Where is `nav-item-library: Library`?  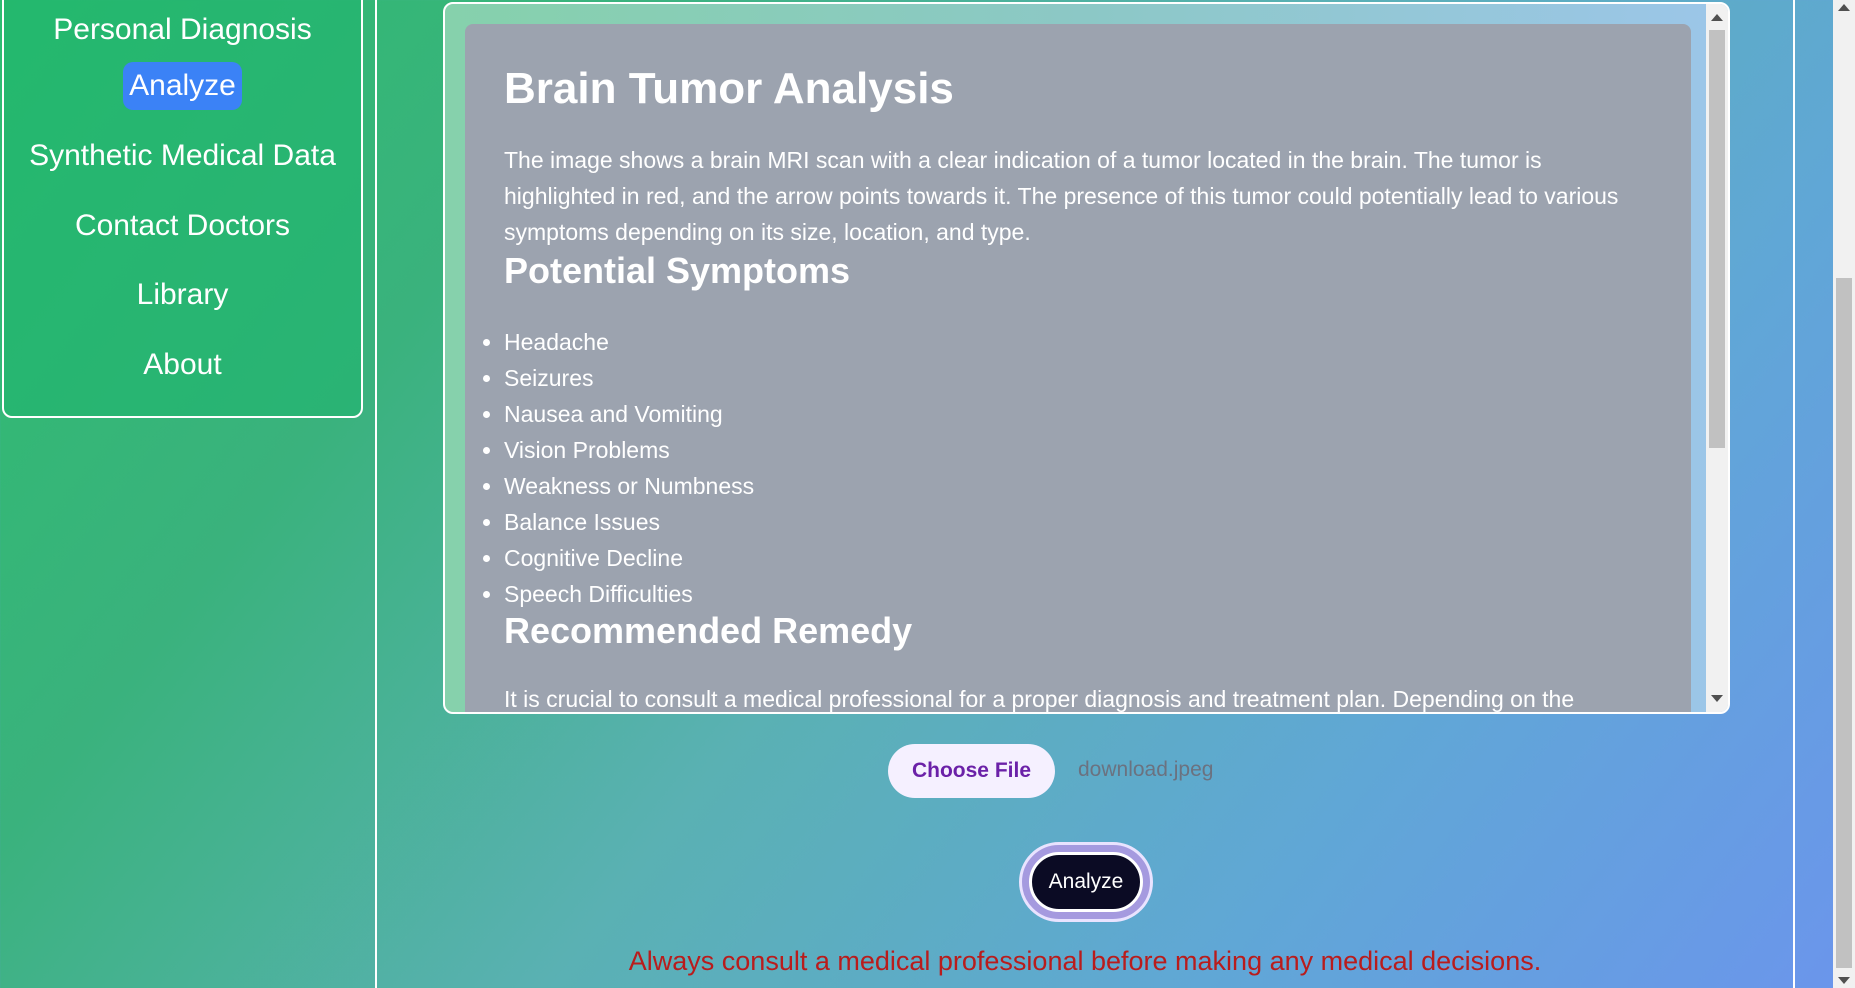
nav-item-library: Library is located at coordinates (182, 295).